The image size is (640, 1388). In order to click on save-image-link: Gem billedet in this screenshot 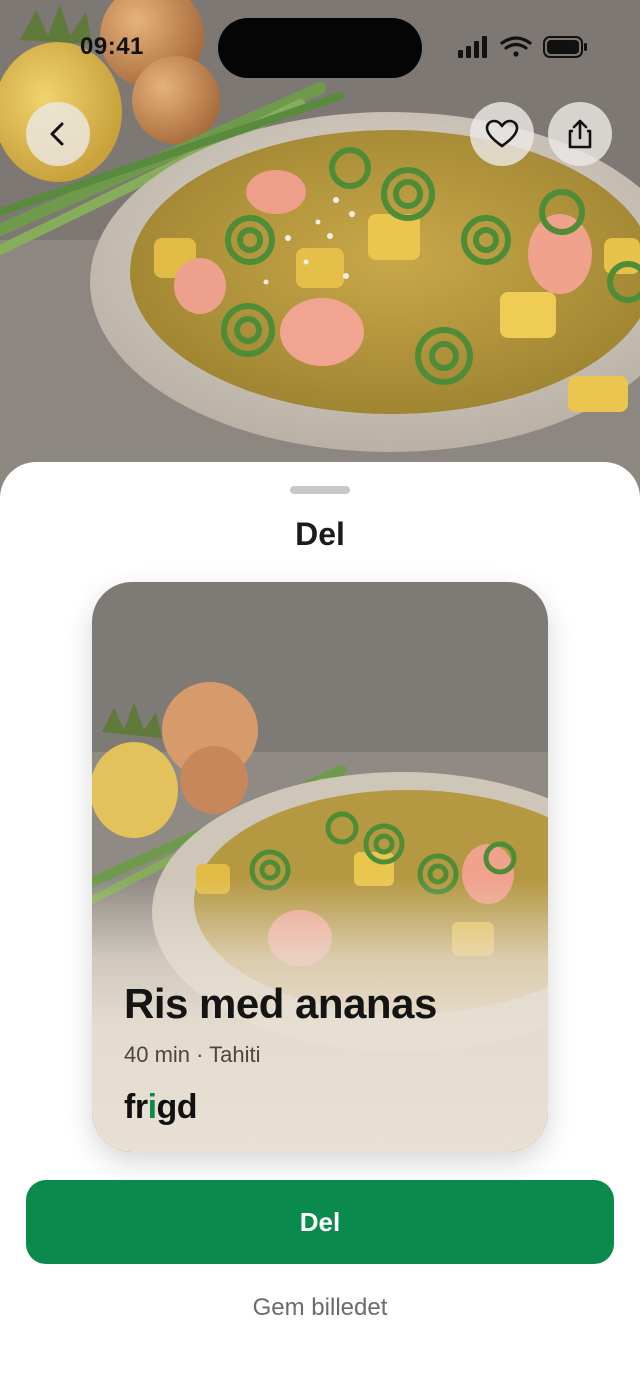, I will do `click(320, 1308)`.